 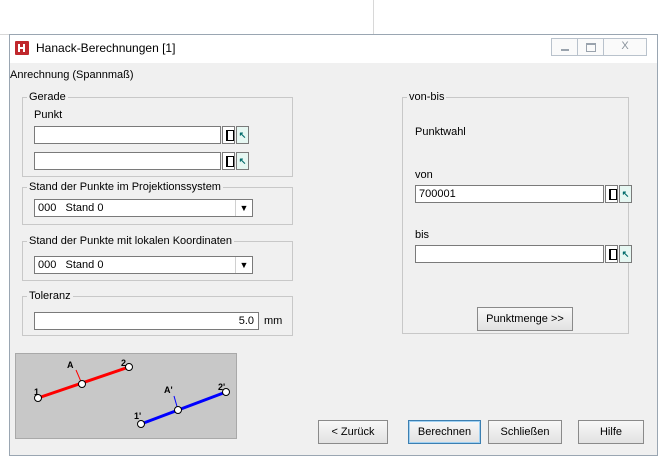 I want to click on bis-pick-buttons: ↖, so click(x=618, y=254).